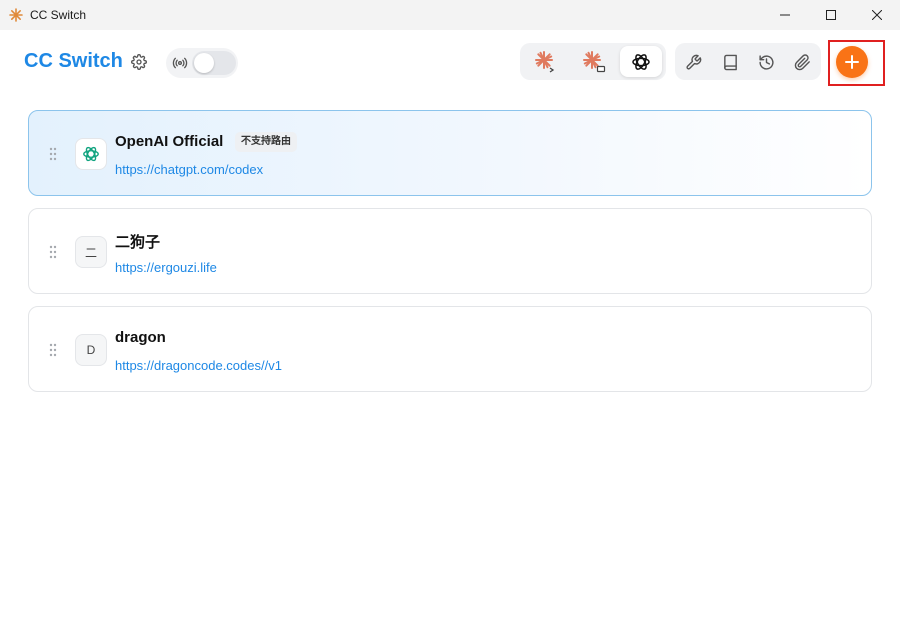  What do you see at coordinates (166, 267) in the screenshot?
I see `provider-url-link: https://ergouzi.life` at bounding box center [166, 267].